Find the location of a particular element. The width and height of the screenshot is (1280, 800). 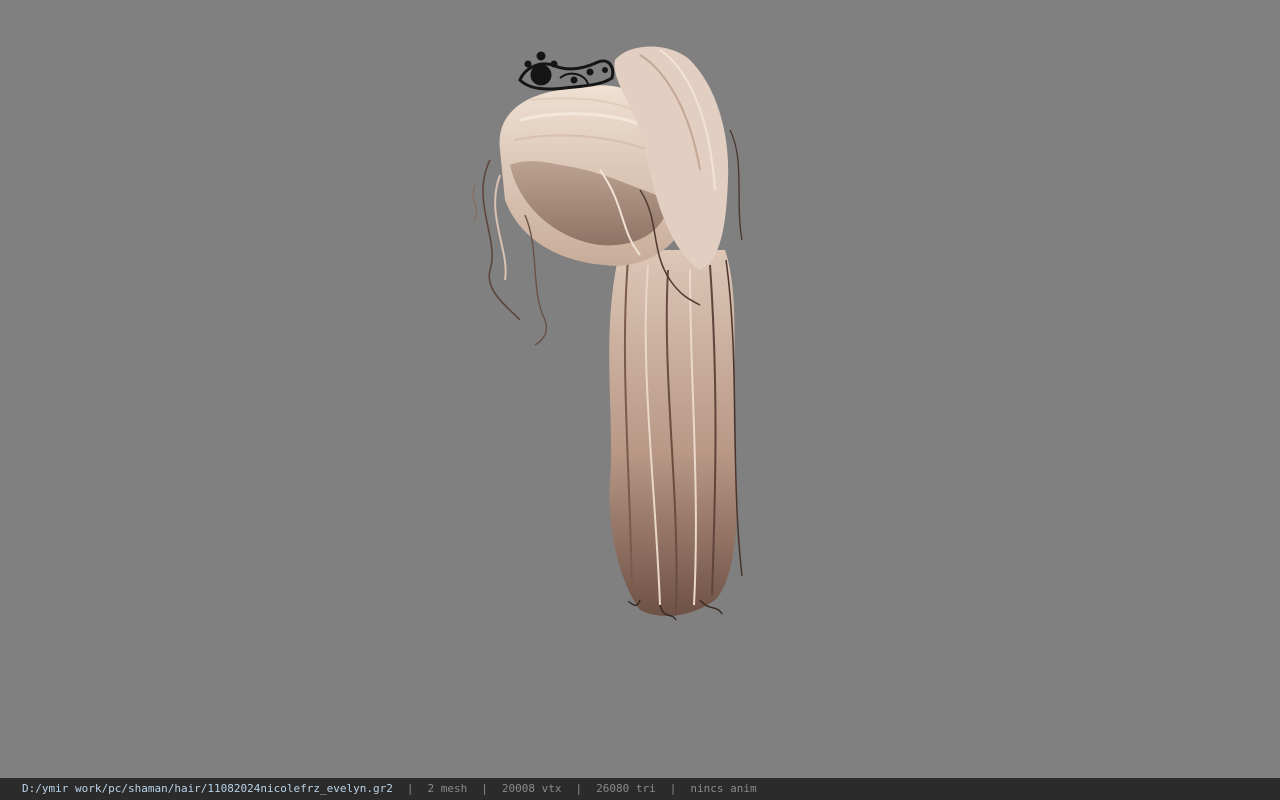

triangle-count-label: 26080 tri is located at coordinates (626, 788).